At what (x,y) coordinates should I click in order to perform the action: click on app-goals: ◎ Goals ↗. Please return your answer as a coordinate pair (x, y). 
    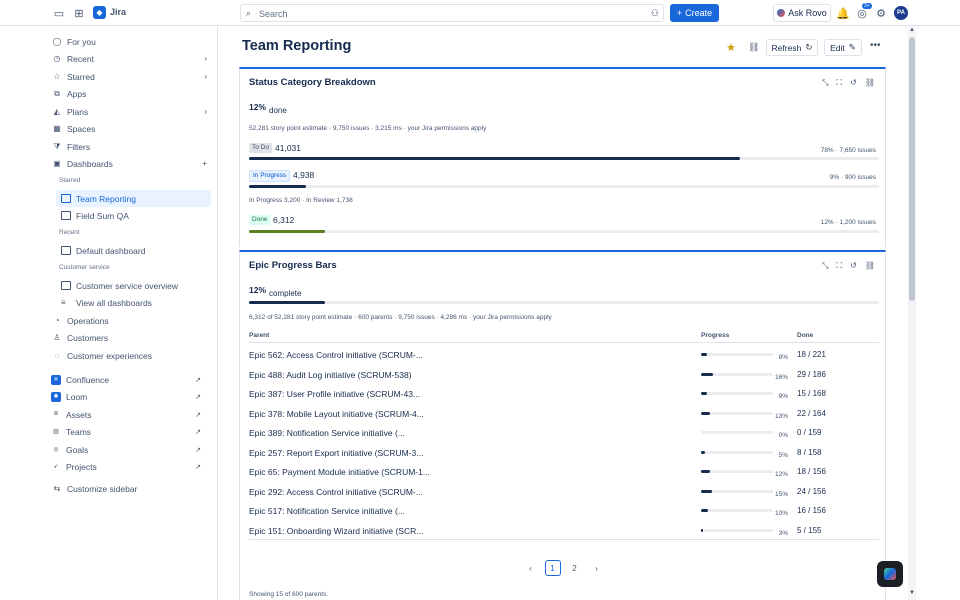
    Looking at the image, I should click on (132, 449).